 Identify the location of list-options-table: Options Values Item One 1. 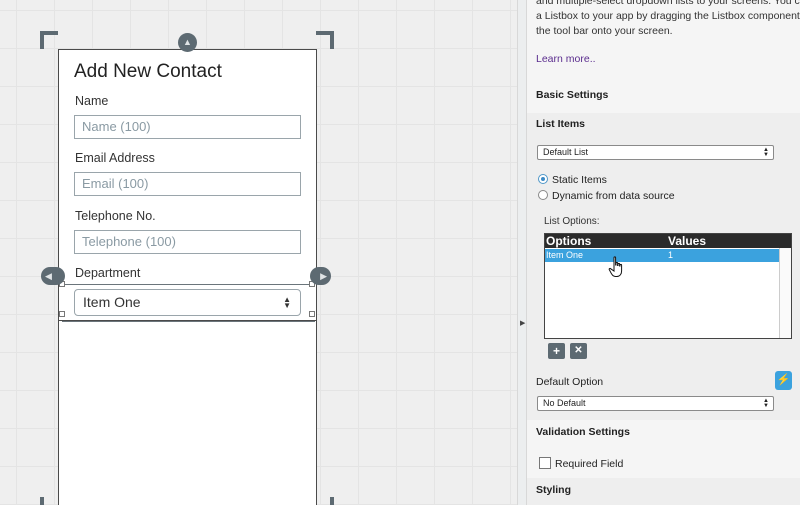
(668, 286).